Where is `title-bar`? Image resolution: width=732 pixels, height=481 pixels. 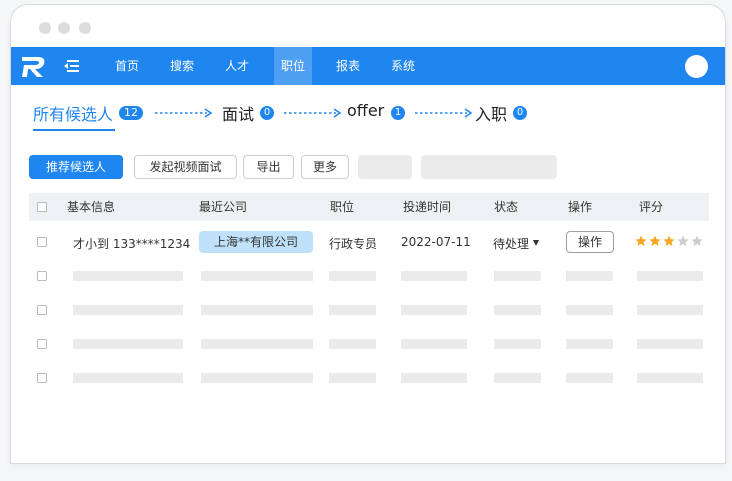
title-bar is located at coordinates (368, 26).